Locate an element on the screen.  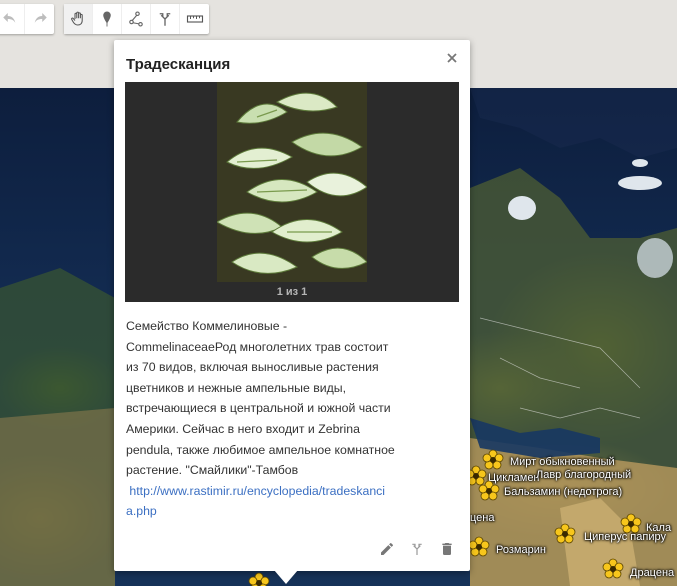
edit-icon is located at coordinates (387, 548).